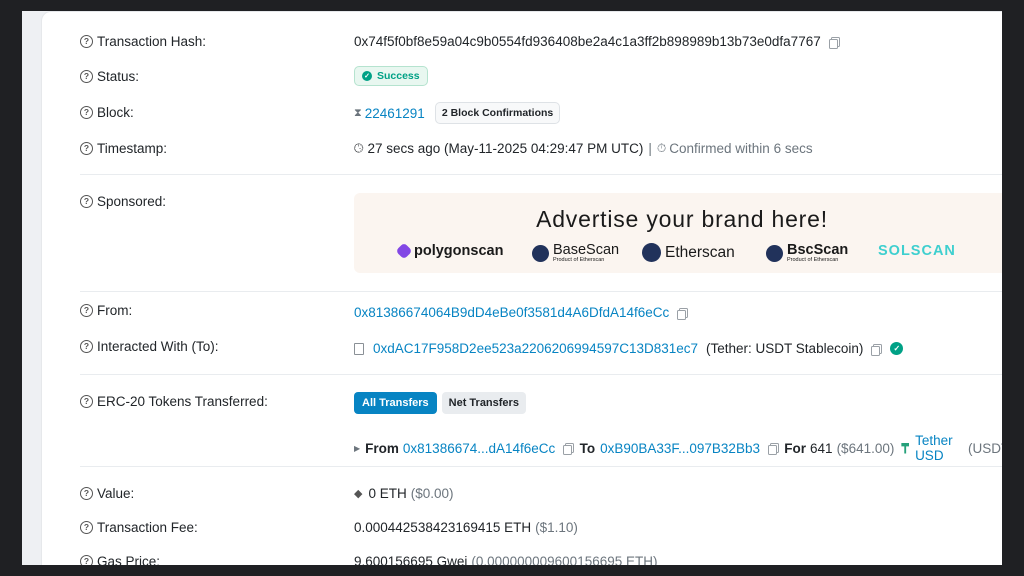 The image size is (1024, 576). What do you see at coordinates (785, 348) in the screenshot?
I see `contract-name: (Tether: USDT Stablecoin)` at bounding box center [785, 348].